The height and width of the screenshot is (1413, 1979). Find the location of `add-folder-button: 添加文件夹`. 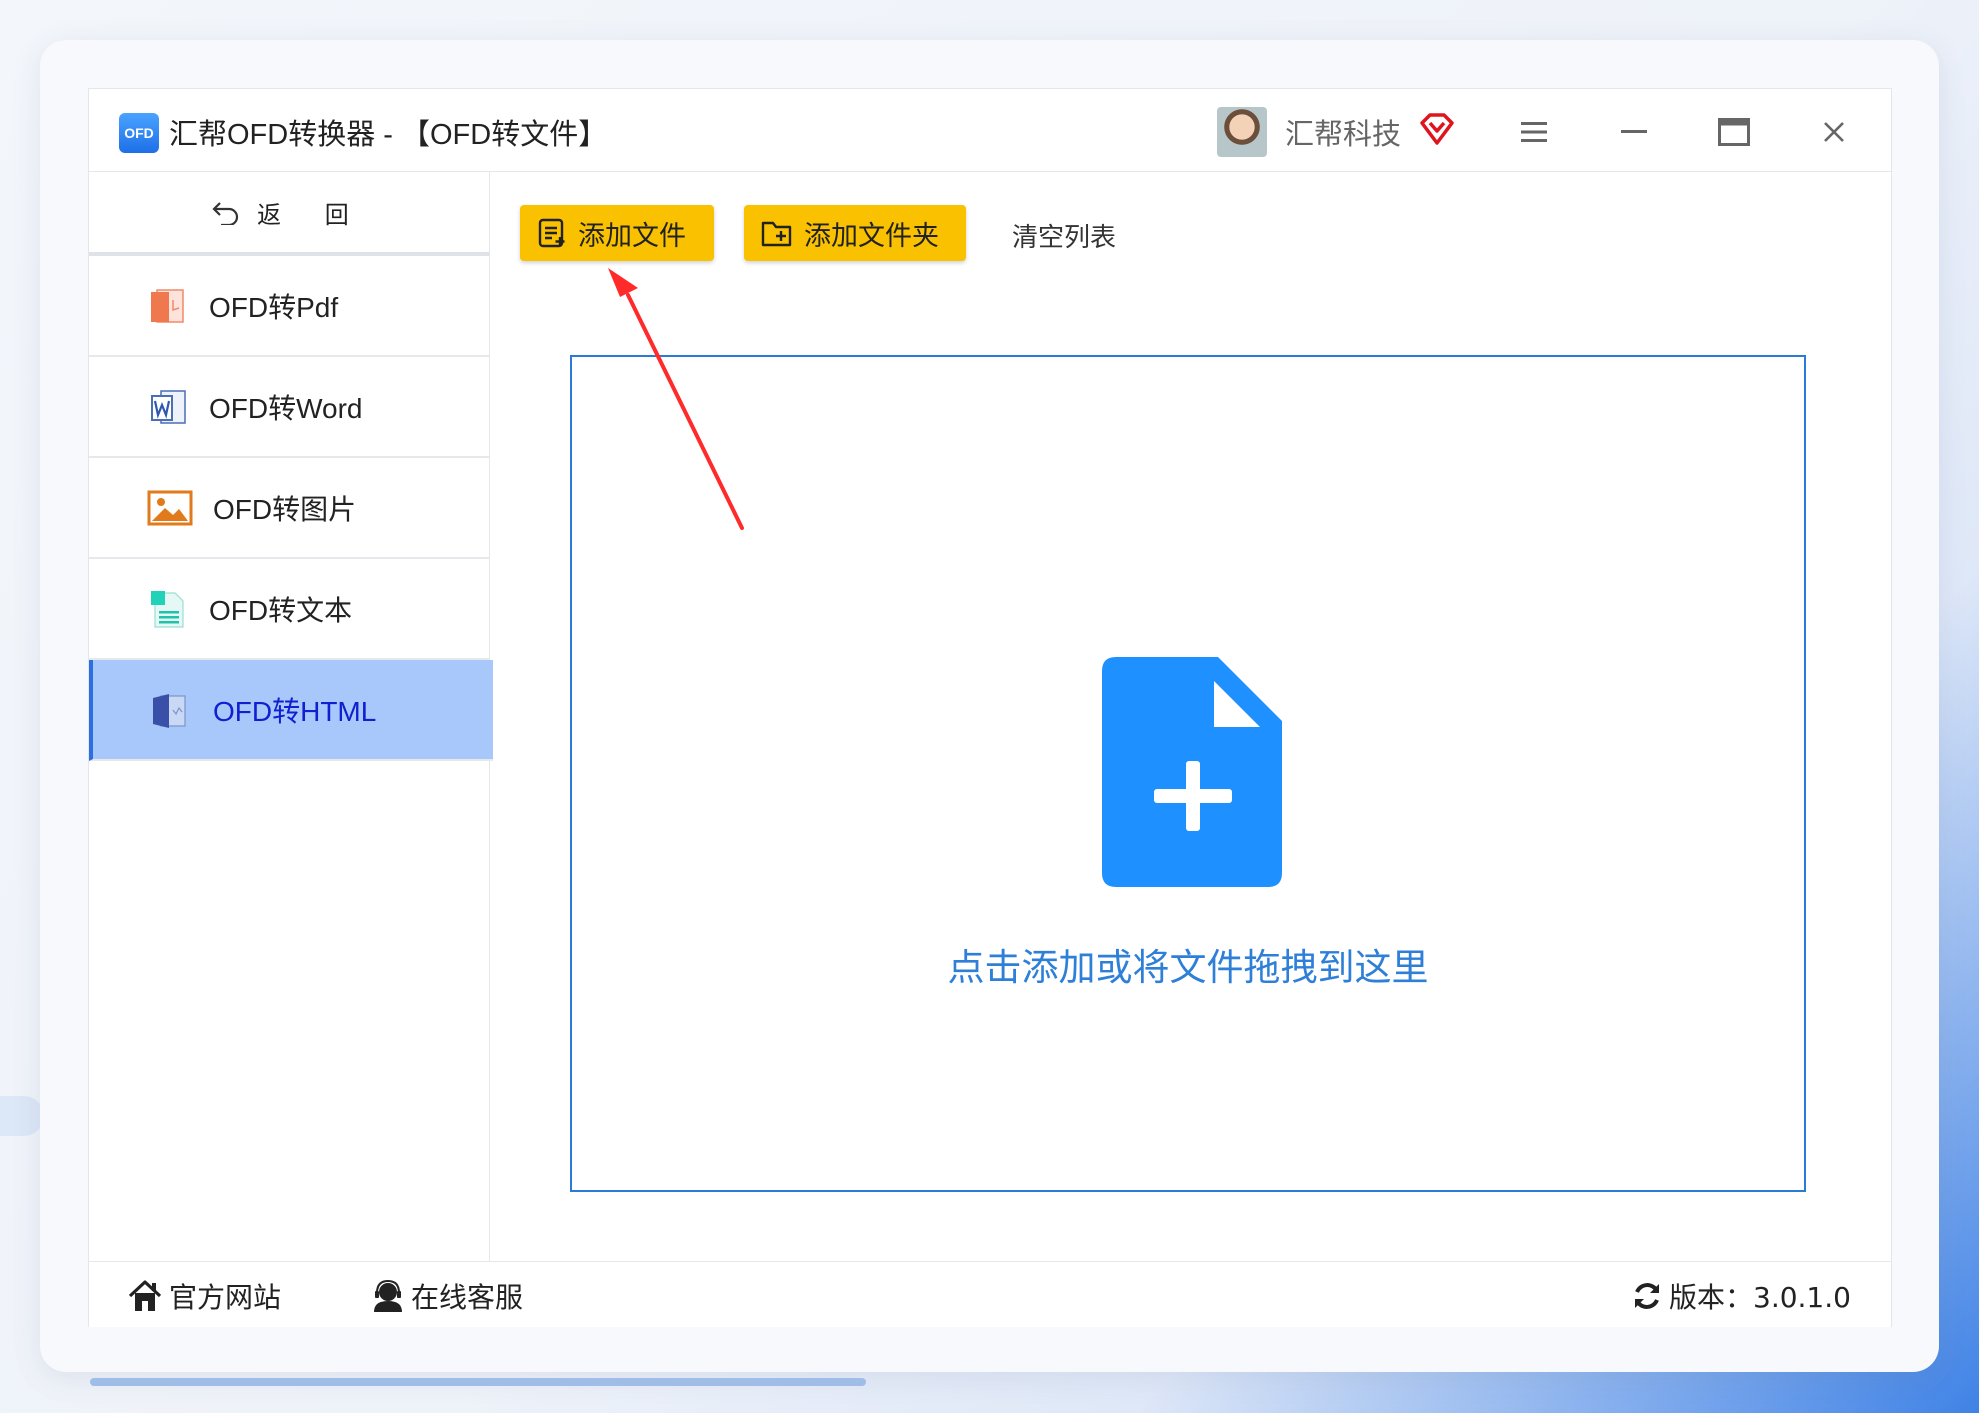

add-folder-button: 添加文件夹 is located at coordinates (855, 233).